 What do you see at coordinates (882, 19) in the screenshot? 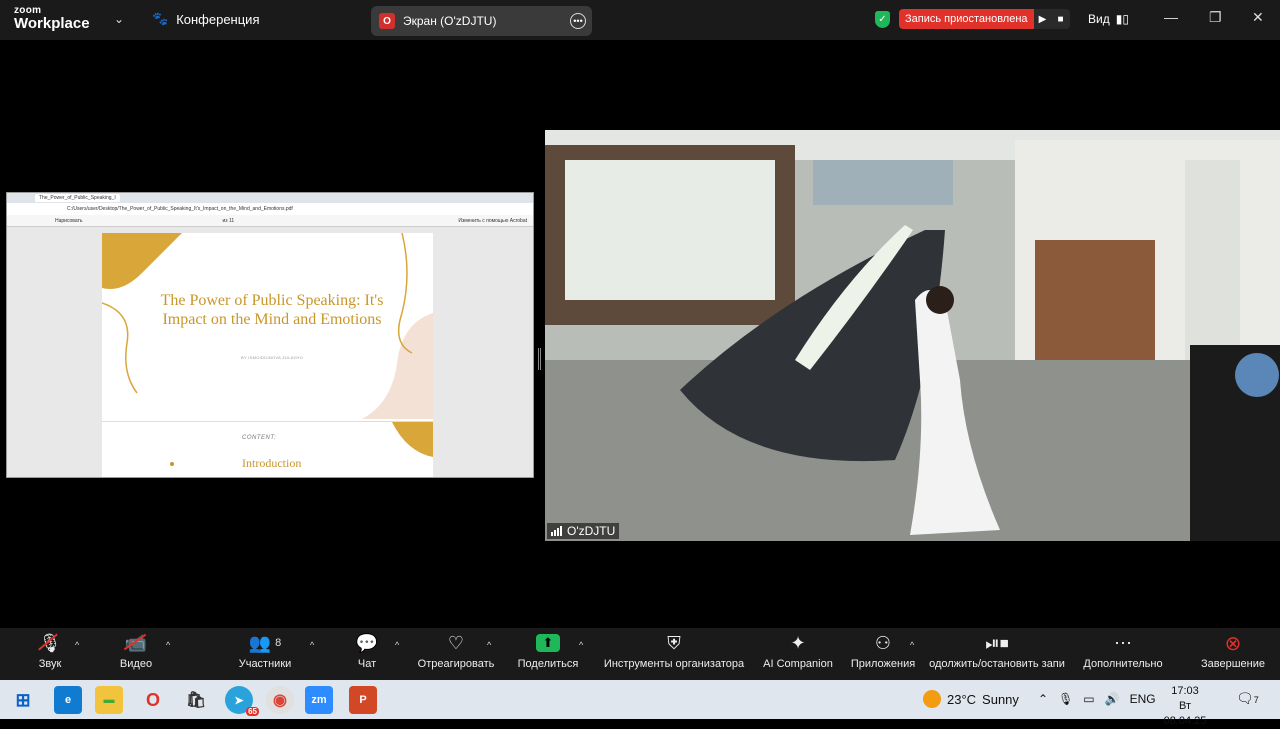
I see `security-shield-icon: ✓` at bounding box center [882, 19].